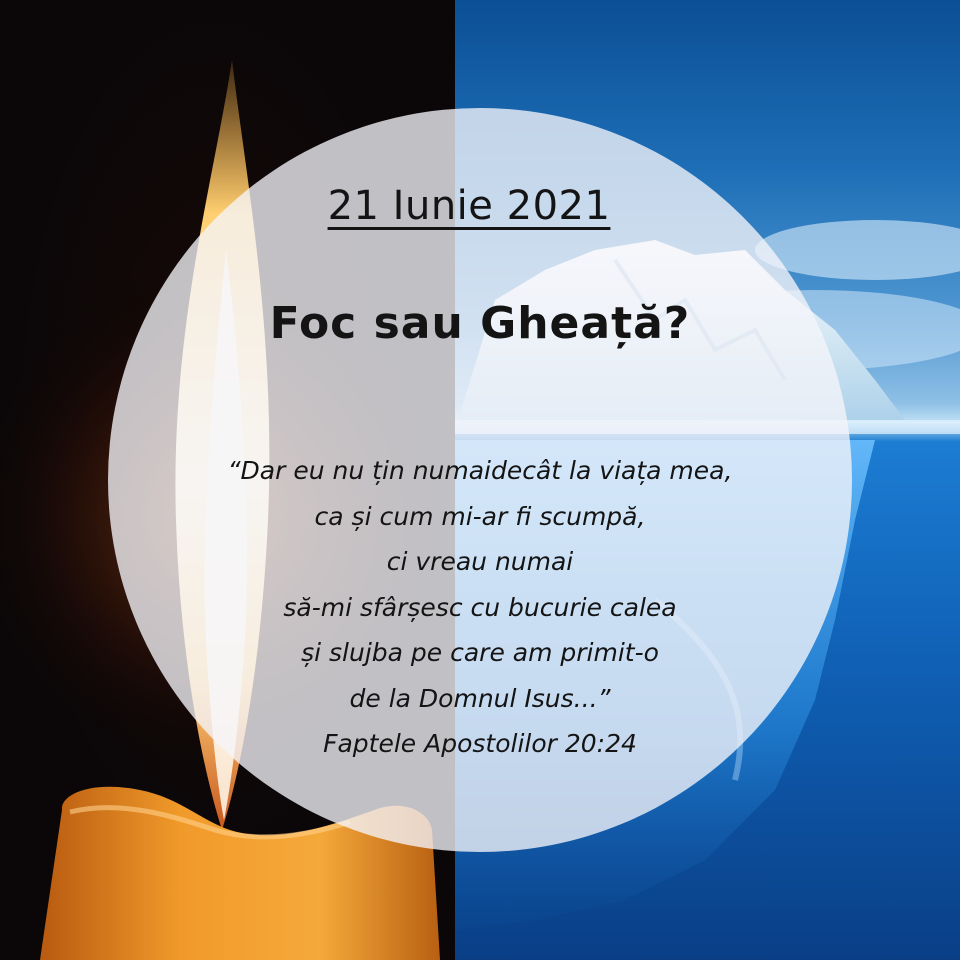 This screenshot has width=960, height=960. Describe the element at coordinates (480, 698) in the screenshot. I see `quote-line: de la Domnul Isus...”` at that location.